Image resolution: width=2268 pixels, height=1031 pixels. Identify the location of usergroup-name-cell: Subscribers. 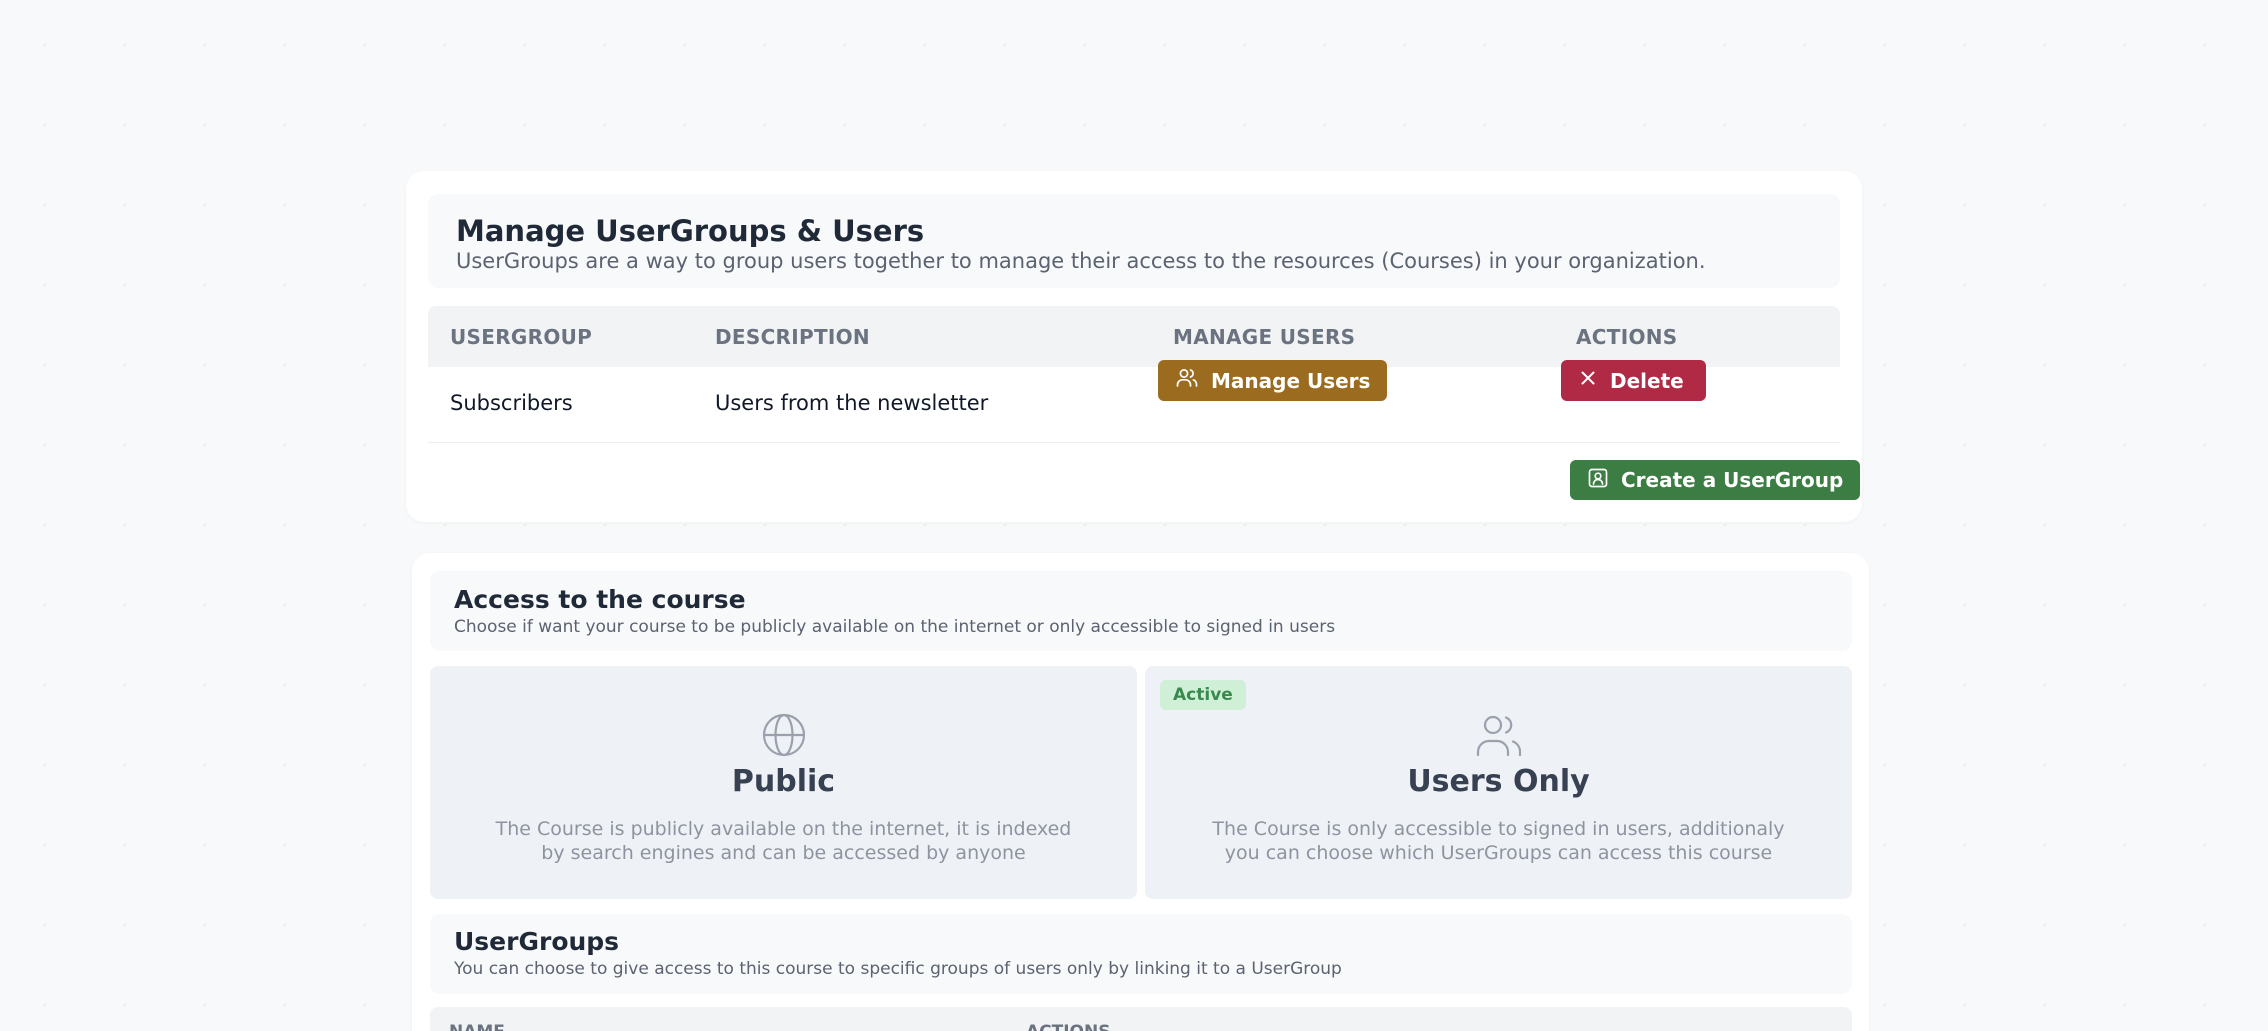
(511, 403).